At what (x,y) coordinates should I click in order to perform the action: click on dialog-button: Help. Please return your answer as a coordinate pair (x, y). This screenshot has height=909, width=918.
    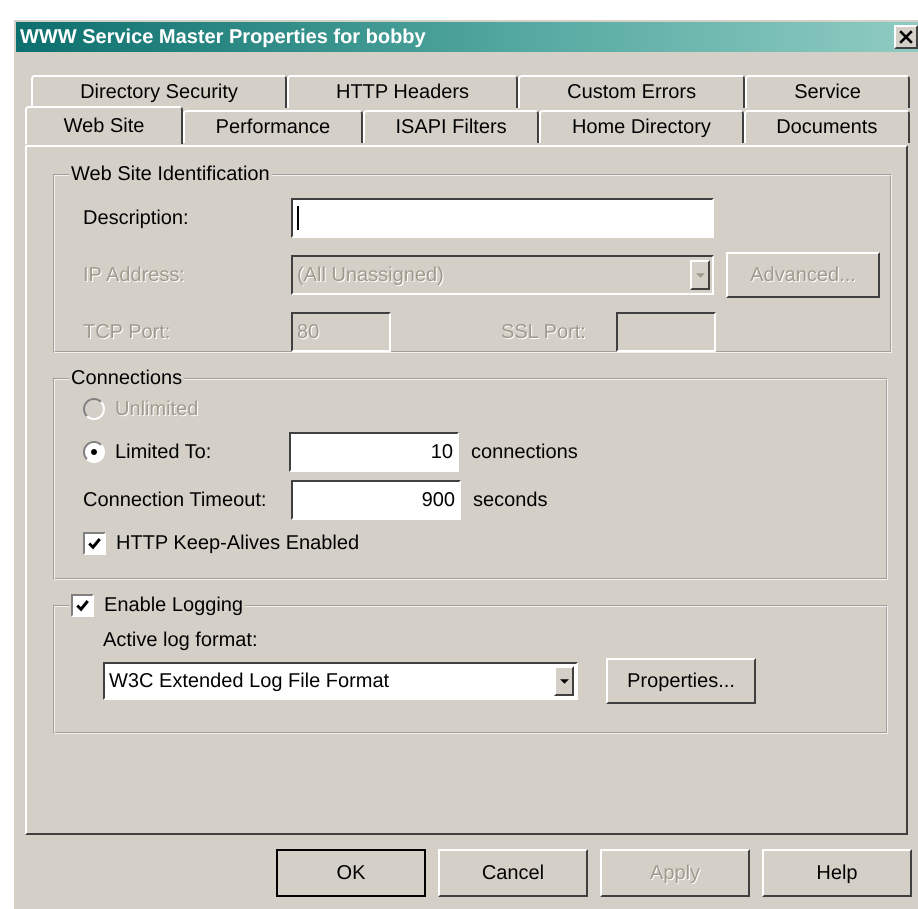
    Looking at the image, I should click on (837, 873).